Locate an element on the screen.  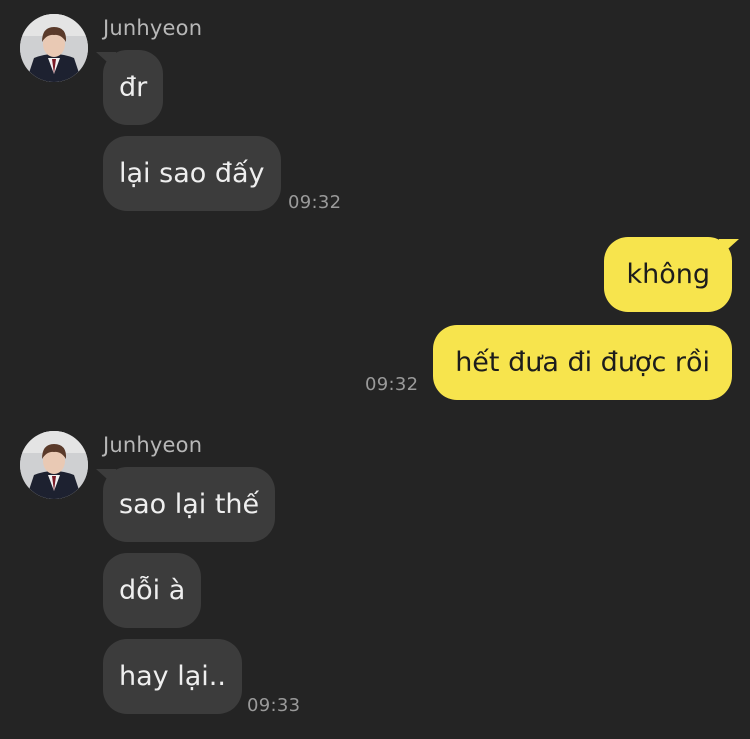
message-bubble: lại sao đấy is located at coordinates (192, 173).